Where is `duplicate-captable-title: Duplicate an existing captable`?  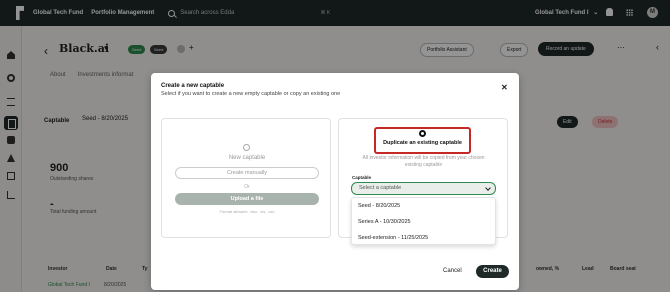
duplicate-captable-title: Duplicate an existing captable is located at coordinates (422, 143).